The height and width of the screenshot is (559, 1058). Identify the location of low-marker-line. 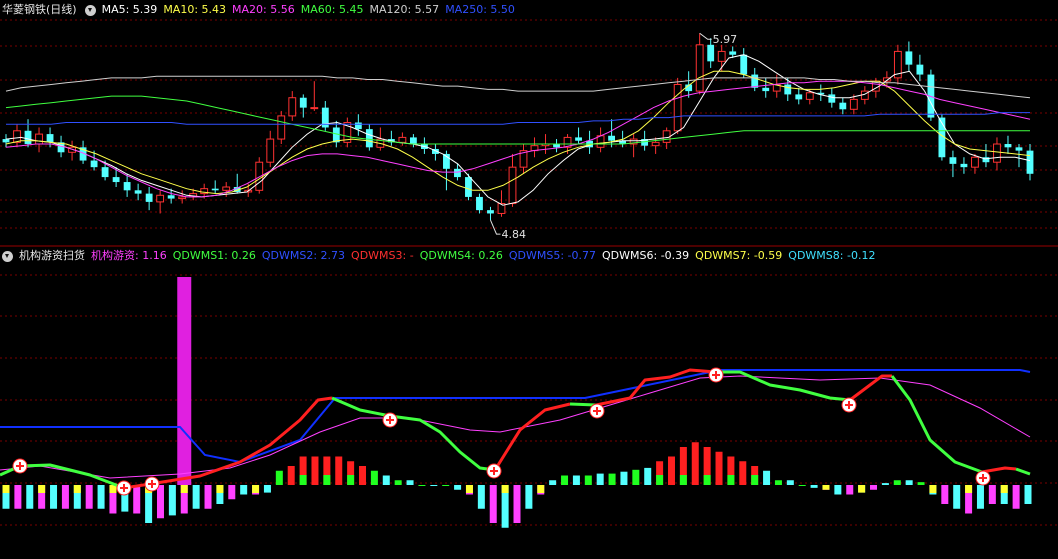
(495, 227).